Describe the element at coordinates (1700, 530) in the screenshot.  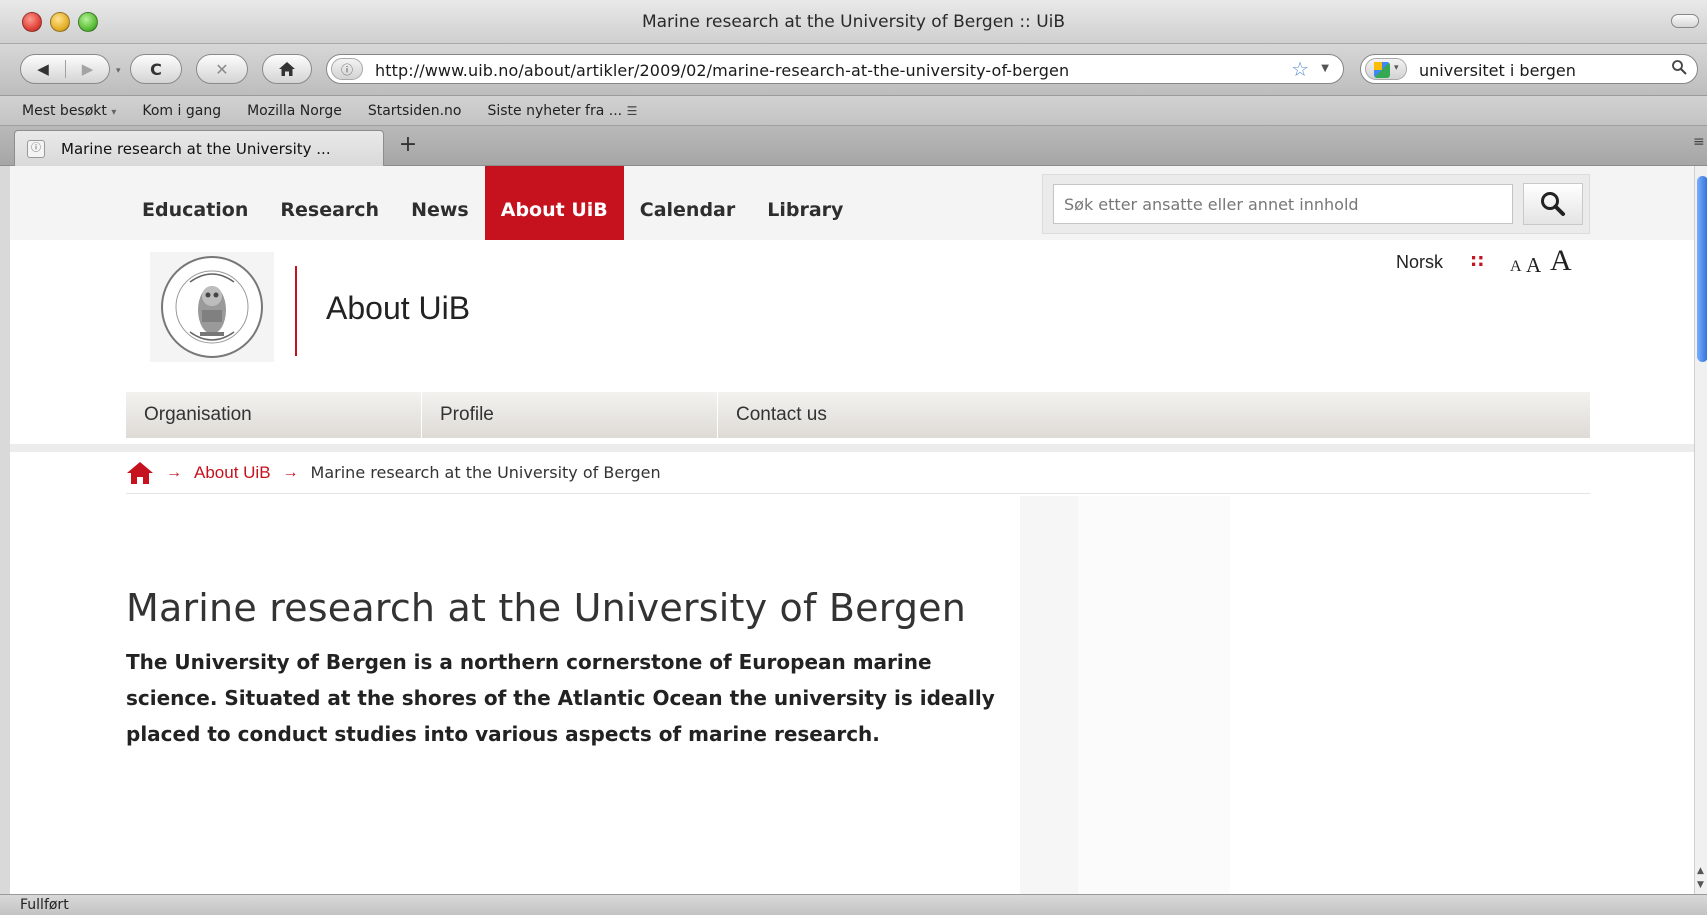
I see `vertical-scrollbar: ▲ ▼` at that location.